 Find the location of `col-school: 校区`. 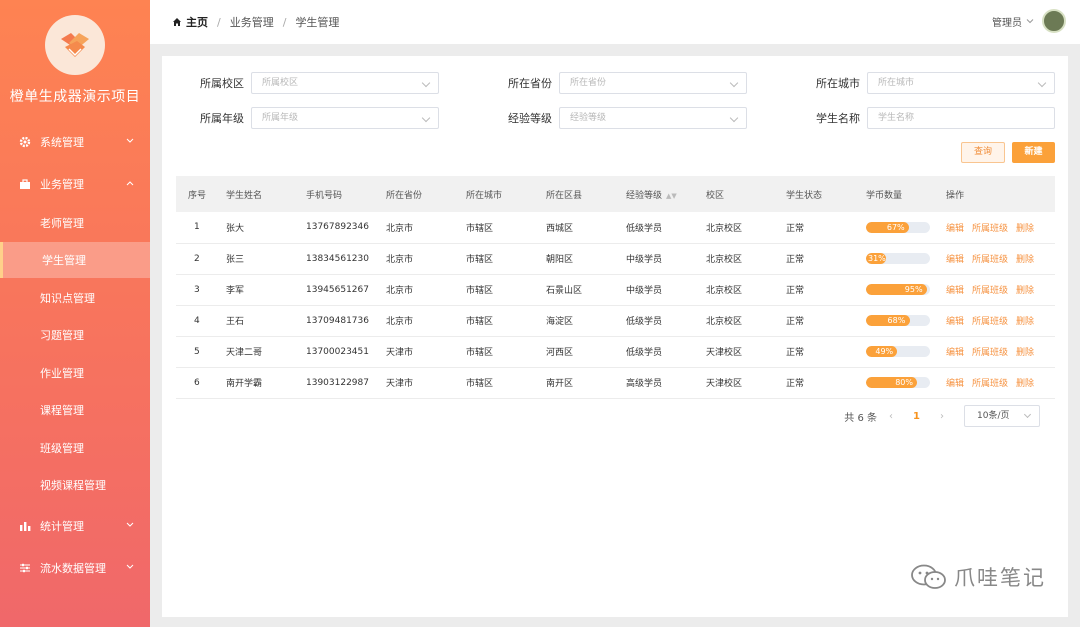

col-school: 校区 is located at coordinates (715, 195).